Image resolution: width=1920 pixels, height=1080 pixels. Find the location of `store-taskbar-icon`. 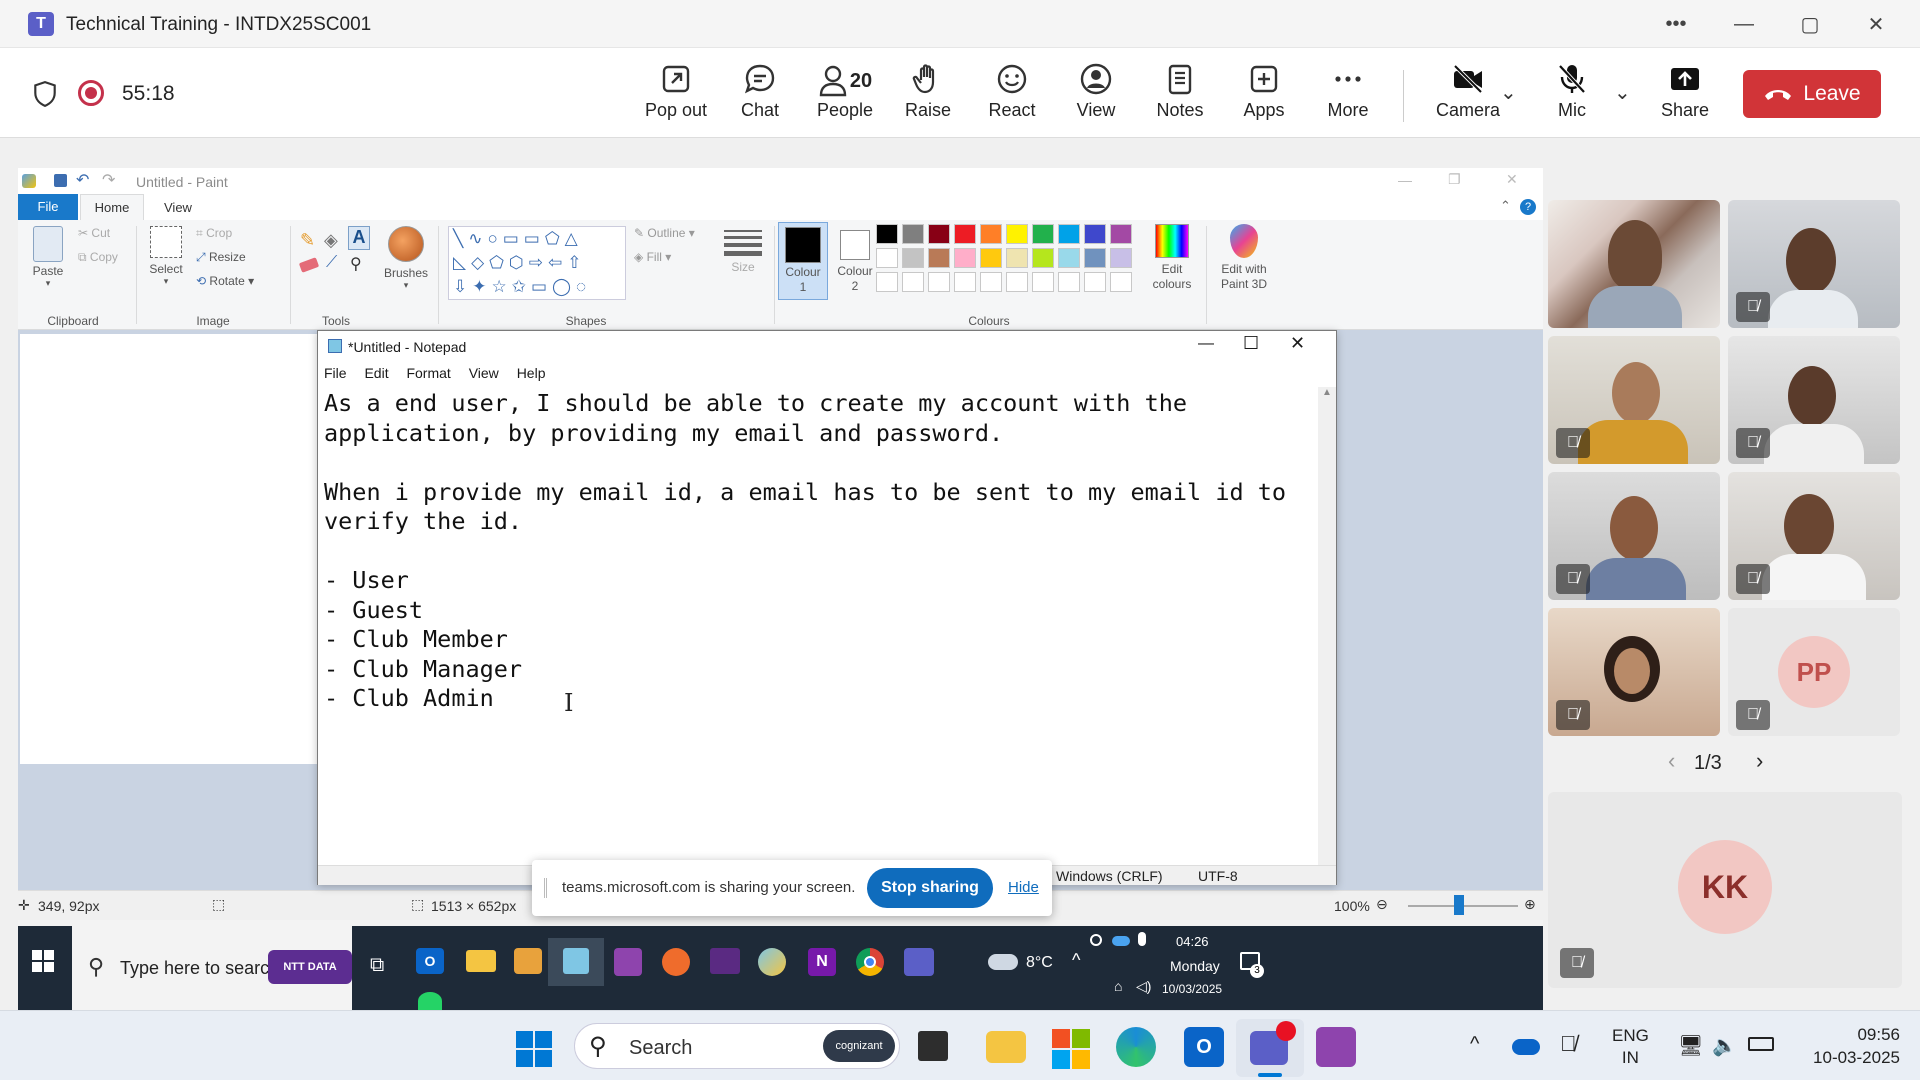

store-taskbar-icon is located at coordinates (1072, 1049).